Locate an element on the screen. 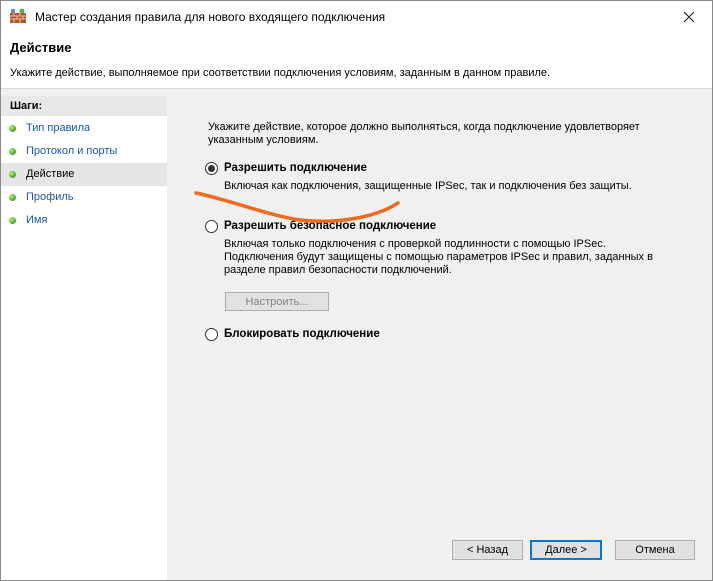 Image resolution: width=713 pixels, height=581 pixels. block-connection-label: Блокировать подключение is located at coordinates (302, 334).